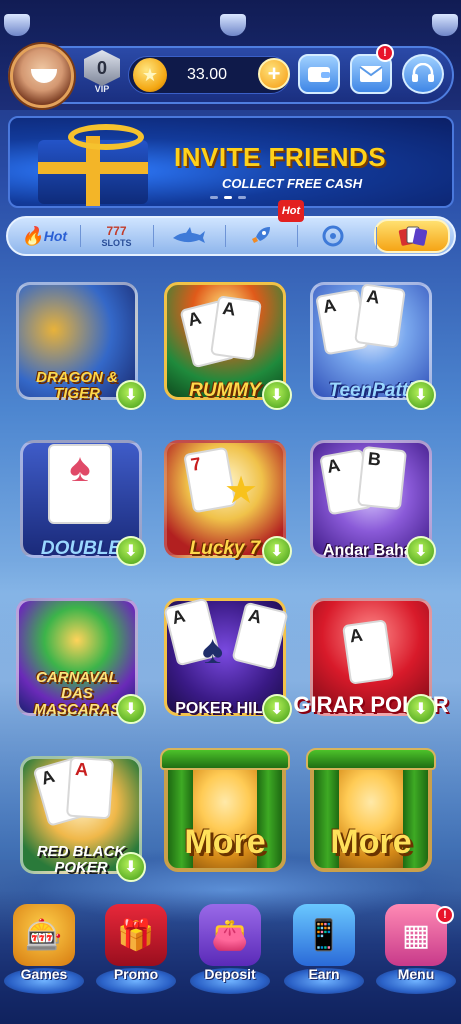 This screenshot has height=1024, width=461. What do you see at coordinates (116, 243) in the screenshot?
I see `tab-slots-label: SLOTS` at bounding box center [116, 243].